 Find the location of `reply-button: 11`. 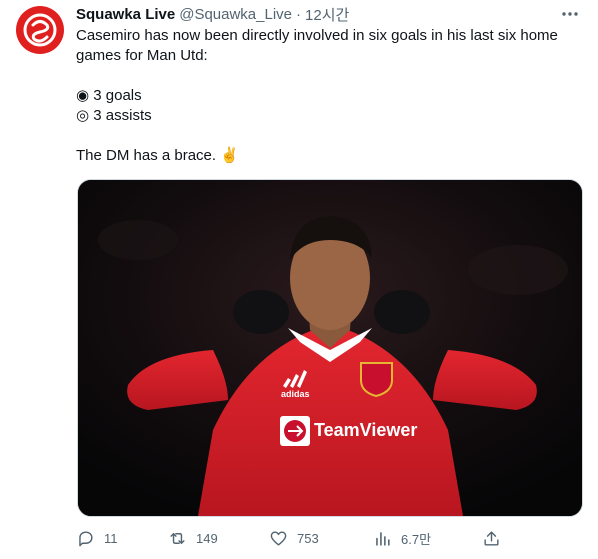

reply-button: 11 is located at coordinates (97, 538).